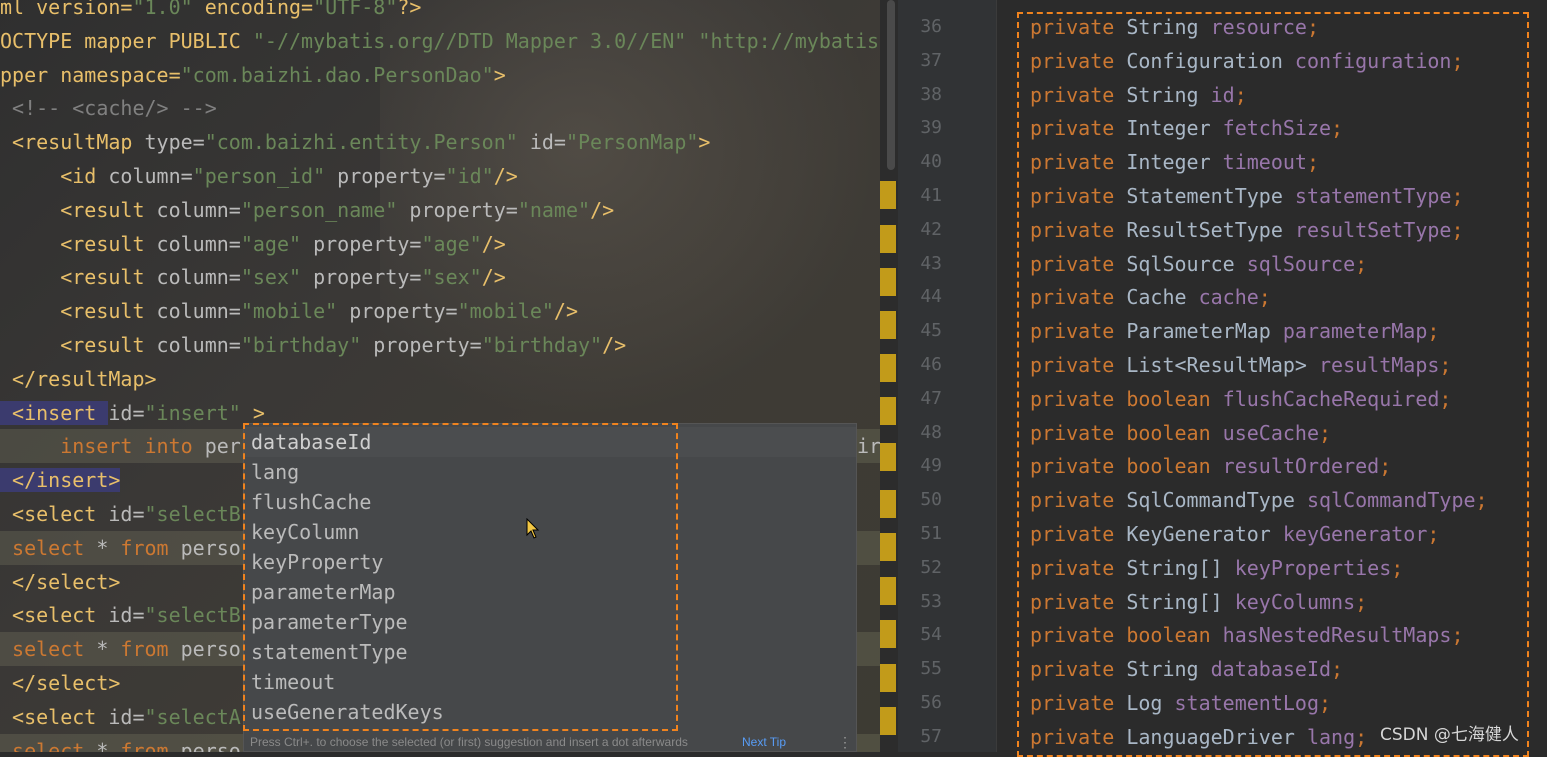  I want to click on line-number: 41, so click(931, 195).